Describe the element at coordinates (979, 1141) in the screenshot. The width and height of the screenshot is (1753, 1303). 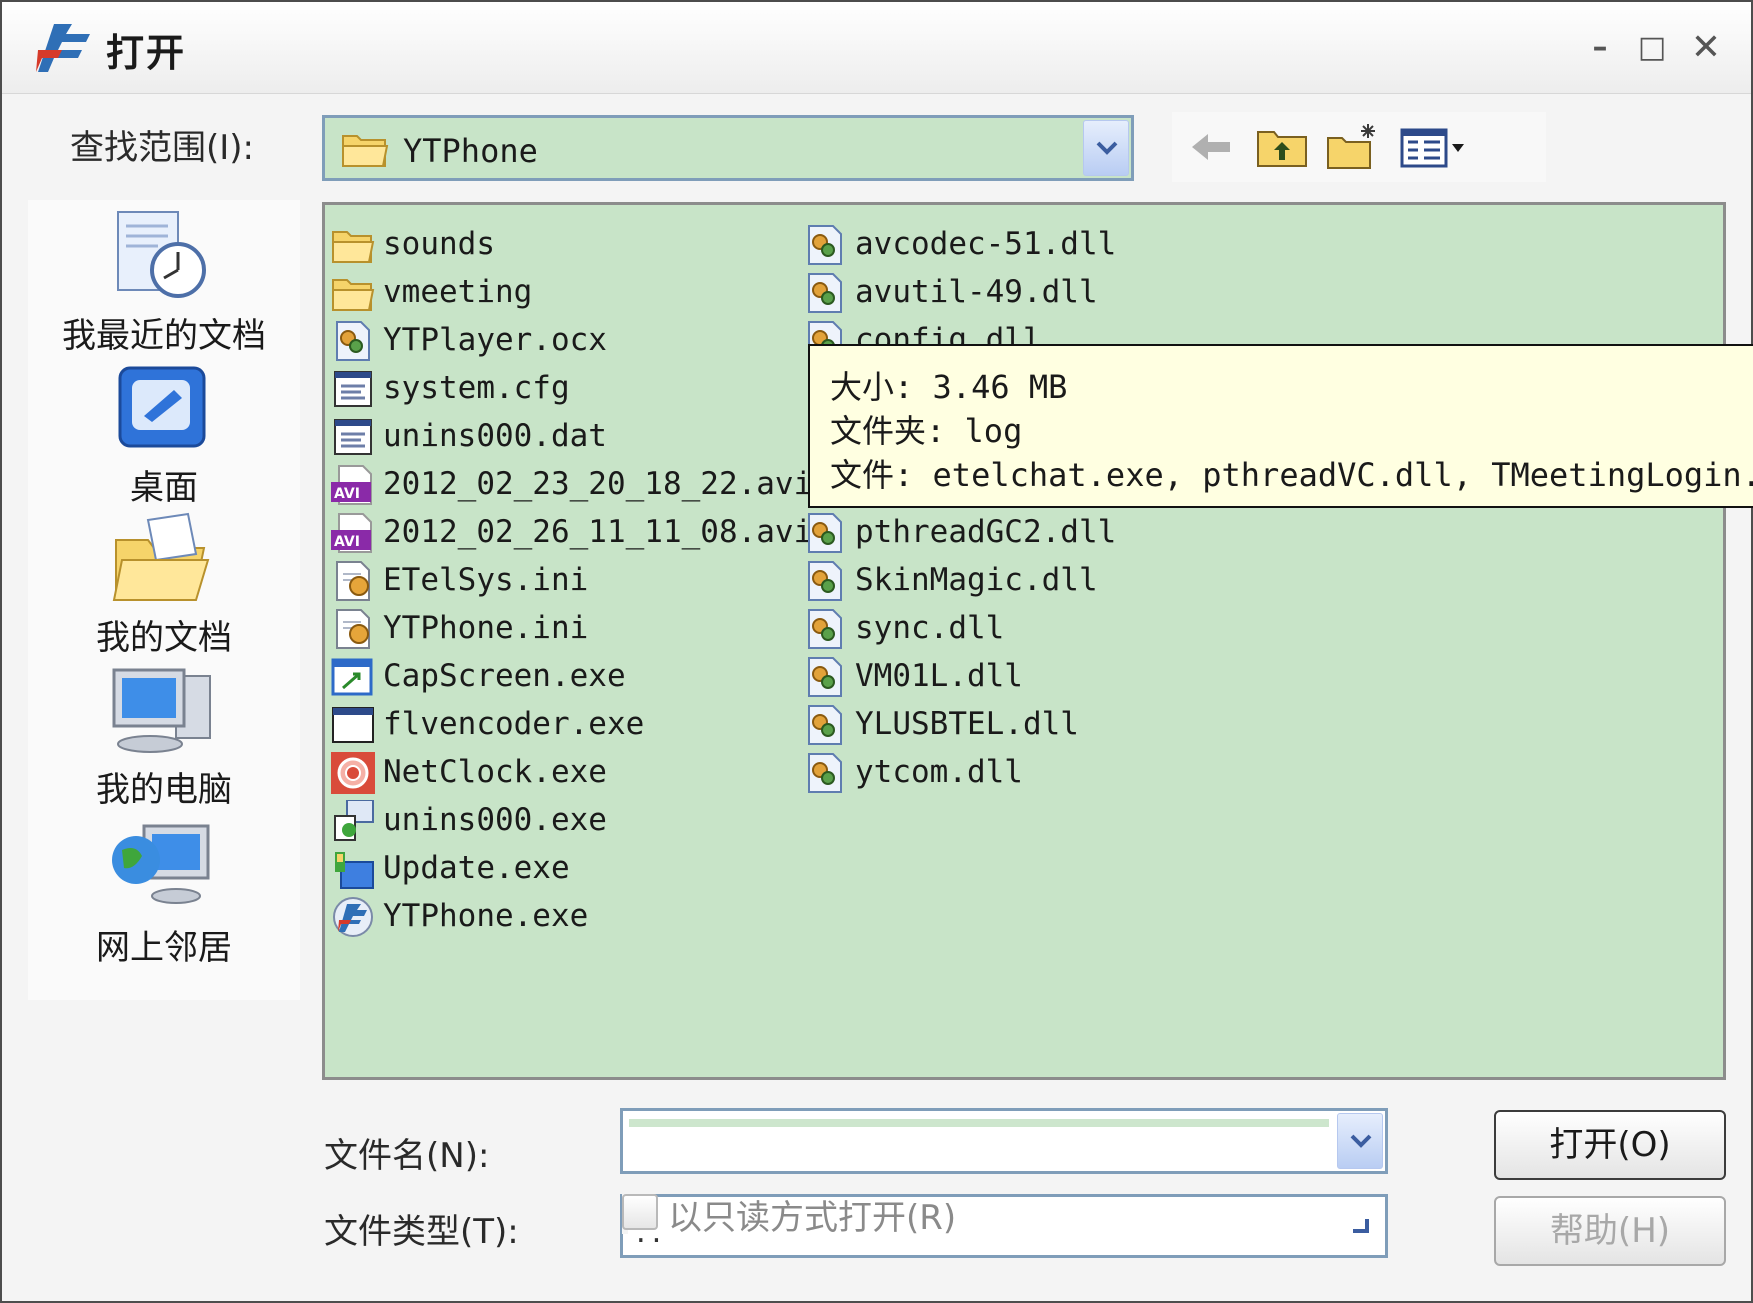
I see `filename-input` at that location.